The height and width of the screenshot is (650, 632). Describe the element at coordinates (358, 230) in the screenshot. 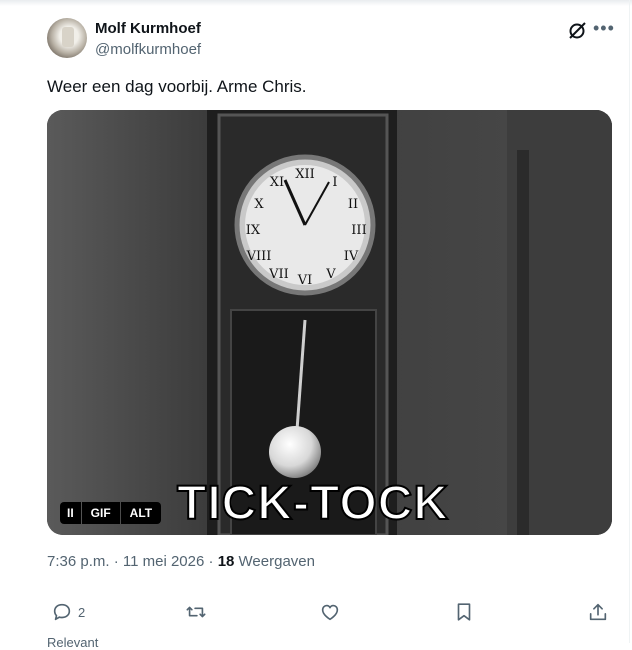

I see `svg-text: III` at that location.